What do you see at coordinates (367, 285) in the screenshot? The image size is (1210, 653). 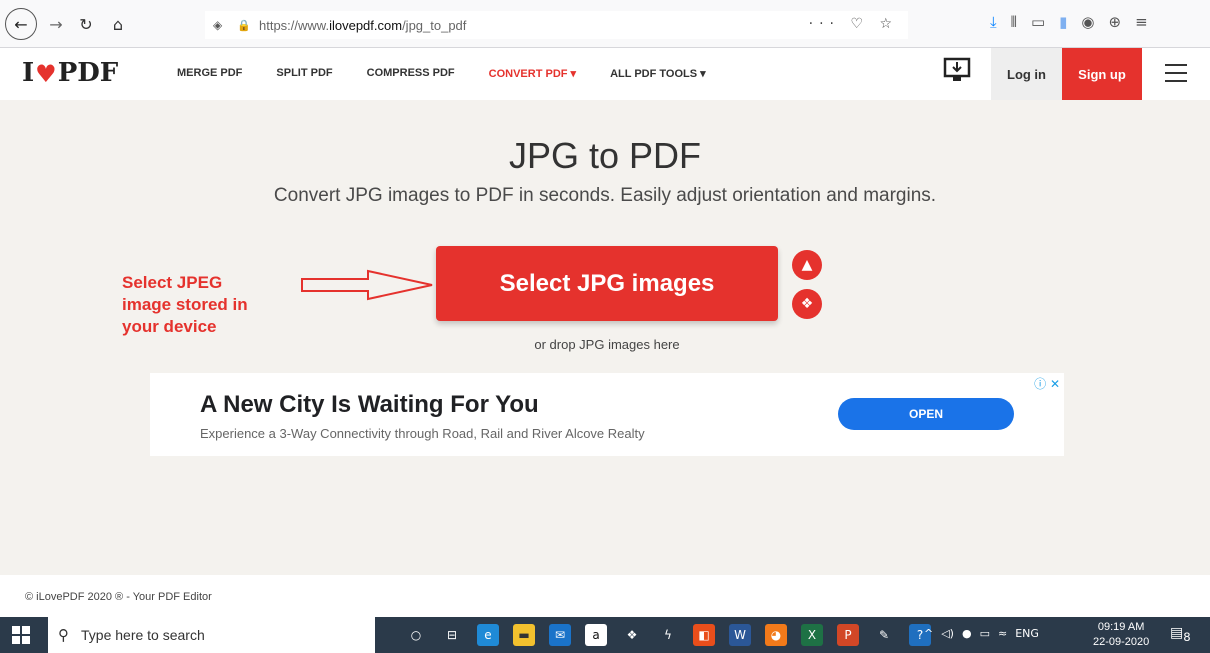 I see `annotation-arrow-icon` at bounding box center [367, 285].